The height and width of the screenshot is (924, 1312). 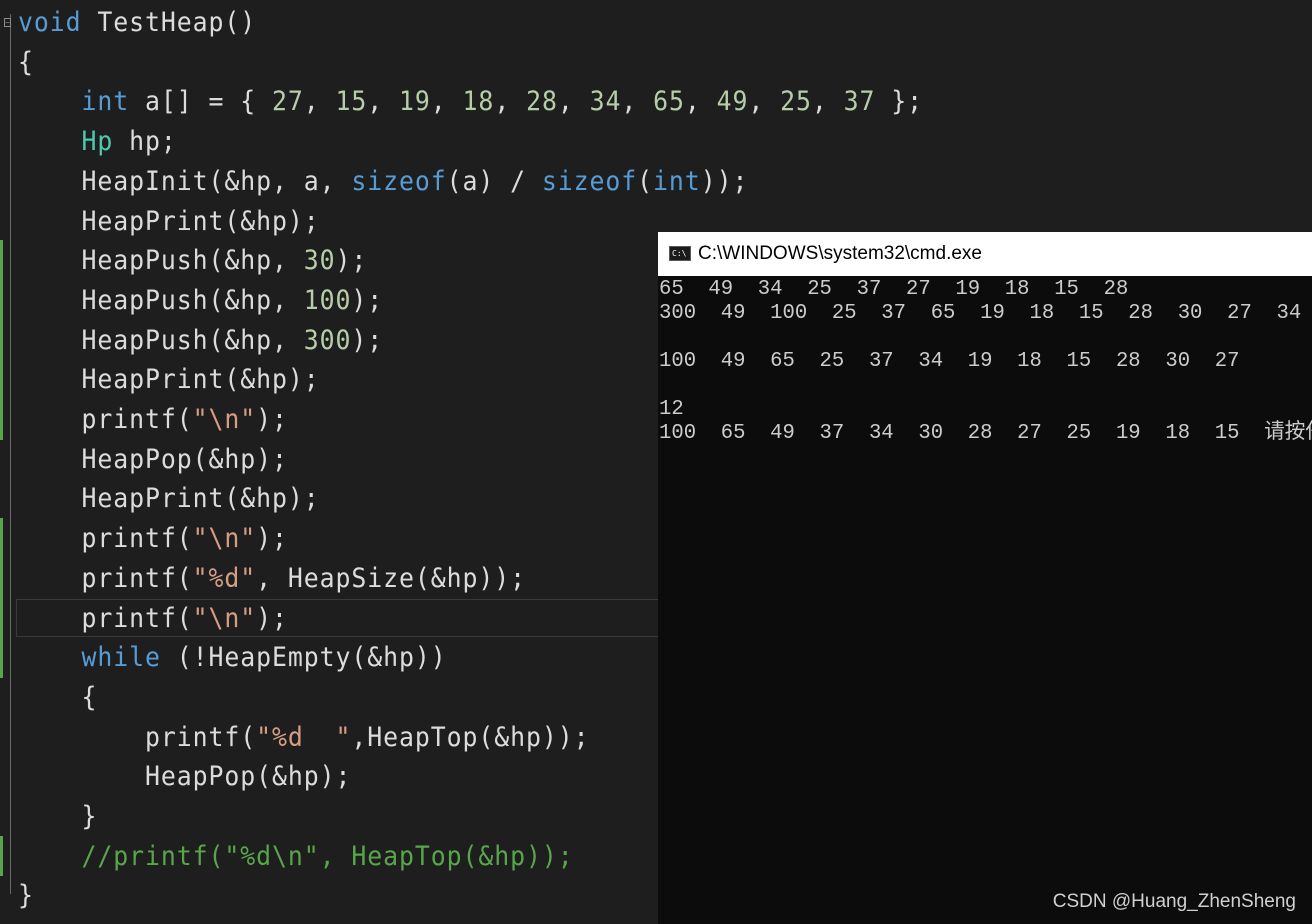 What do you see at coordinates (980, 313) in the screenshot?
I see `console-output-line: 300 49 100 25 37 65 19 18 15 28 30 27 34` at bounding box center [980, 313].